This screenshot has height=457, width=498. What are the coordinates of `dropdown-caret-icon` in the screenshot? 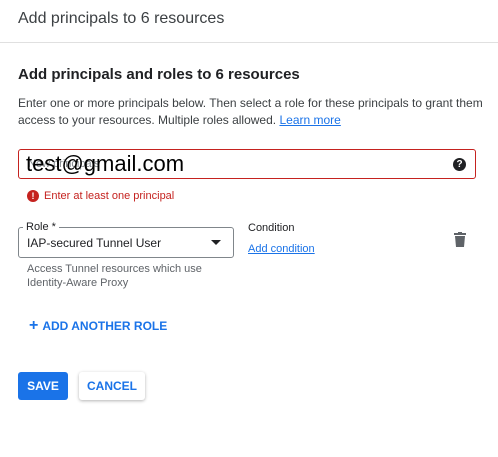 It's located at (216, 242).